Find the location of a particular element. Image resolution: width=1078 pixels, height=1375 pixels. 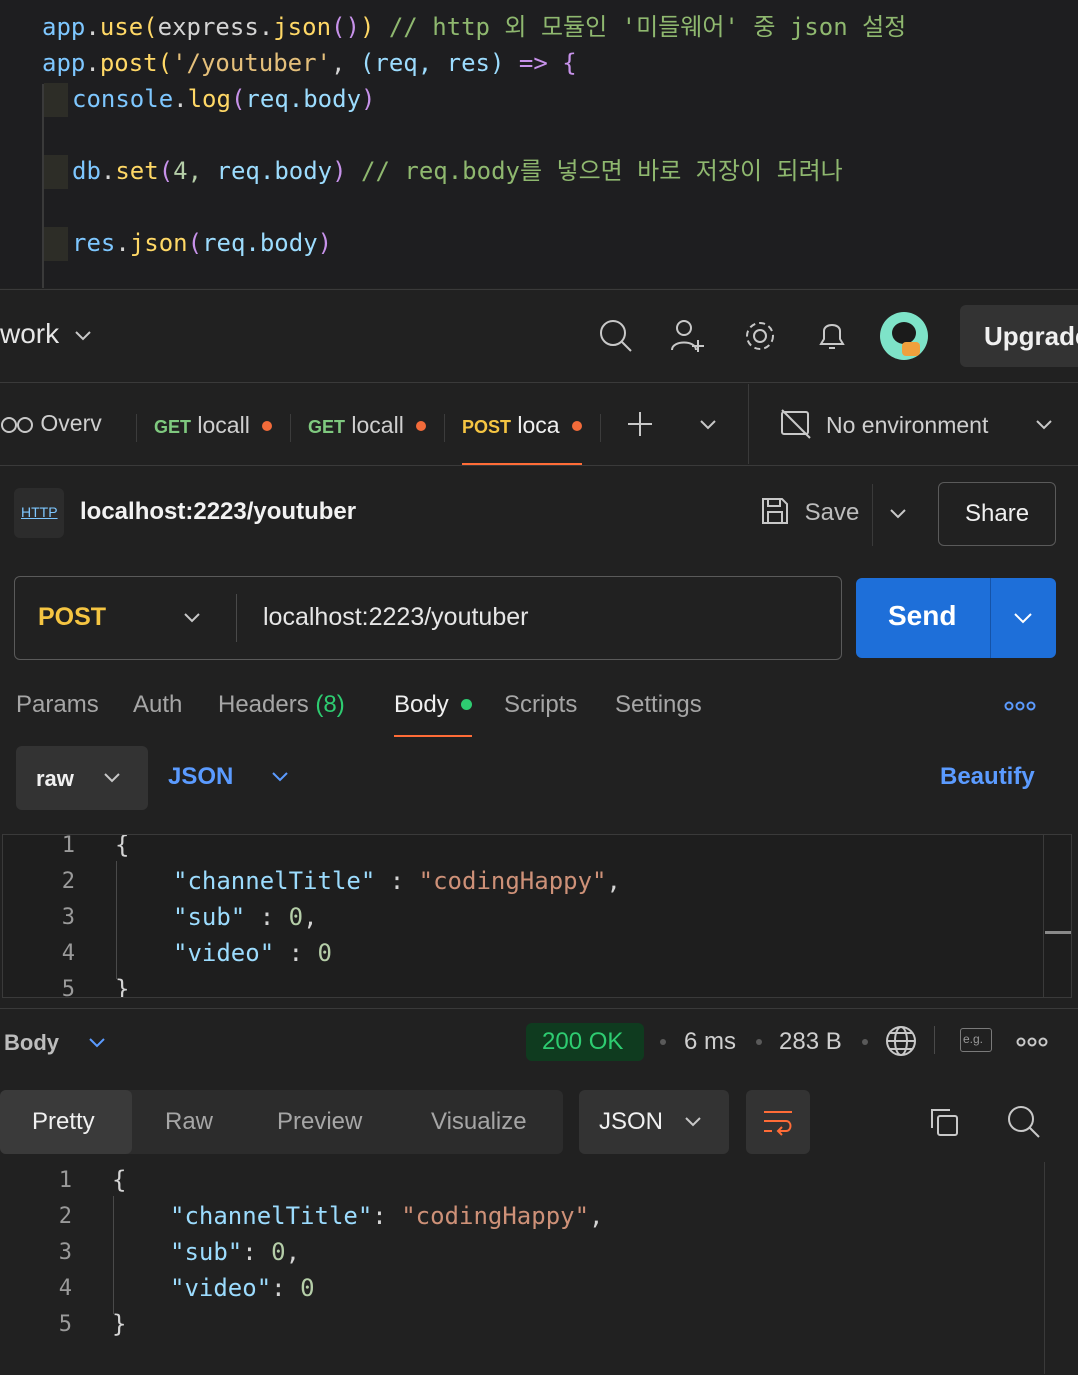

json-line: "video" : 0 is located at coordinates (252, 953).